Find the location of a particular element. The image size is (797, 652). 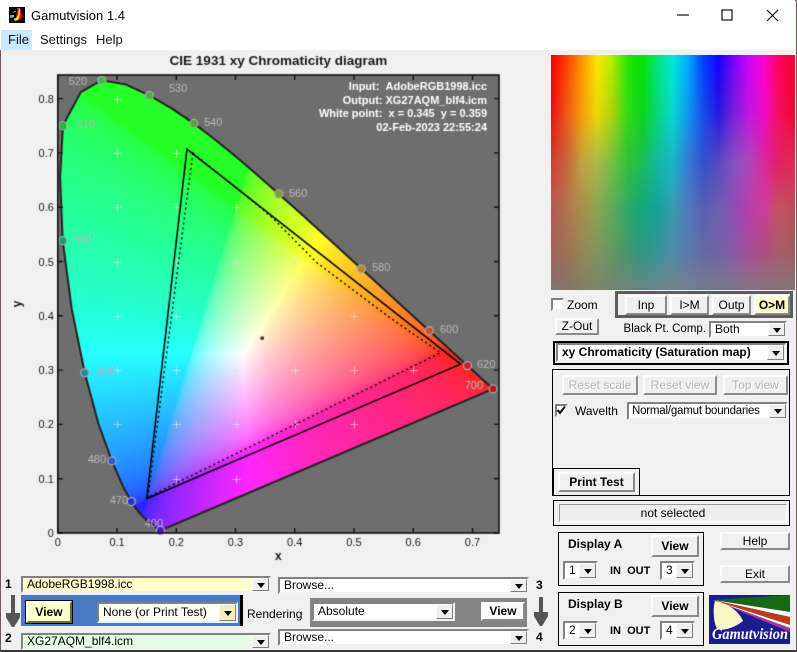

svg-text: Gamutvision is located at coordinates (750, 634).